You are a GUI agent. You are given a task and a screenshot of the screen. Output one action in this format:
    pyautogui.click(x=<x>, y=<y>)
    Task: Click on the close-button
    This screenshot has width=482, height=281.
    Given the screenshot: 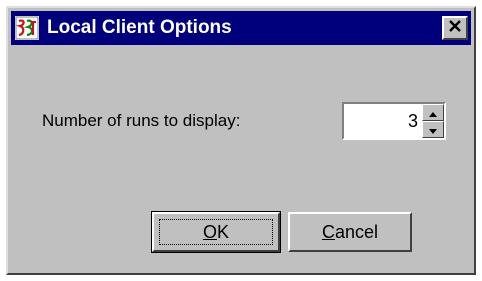 What is the action you would take?
    pyautogui.click(x=455, y=28)
    